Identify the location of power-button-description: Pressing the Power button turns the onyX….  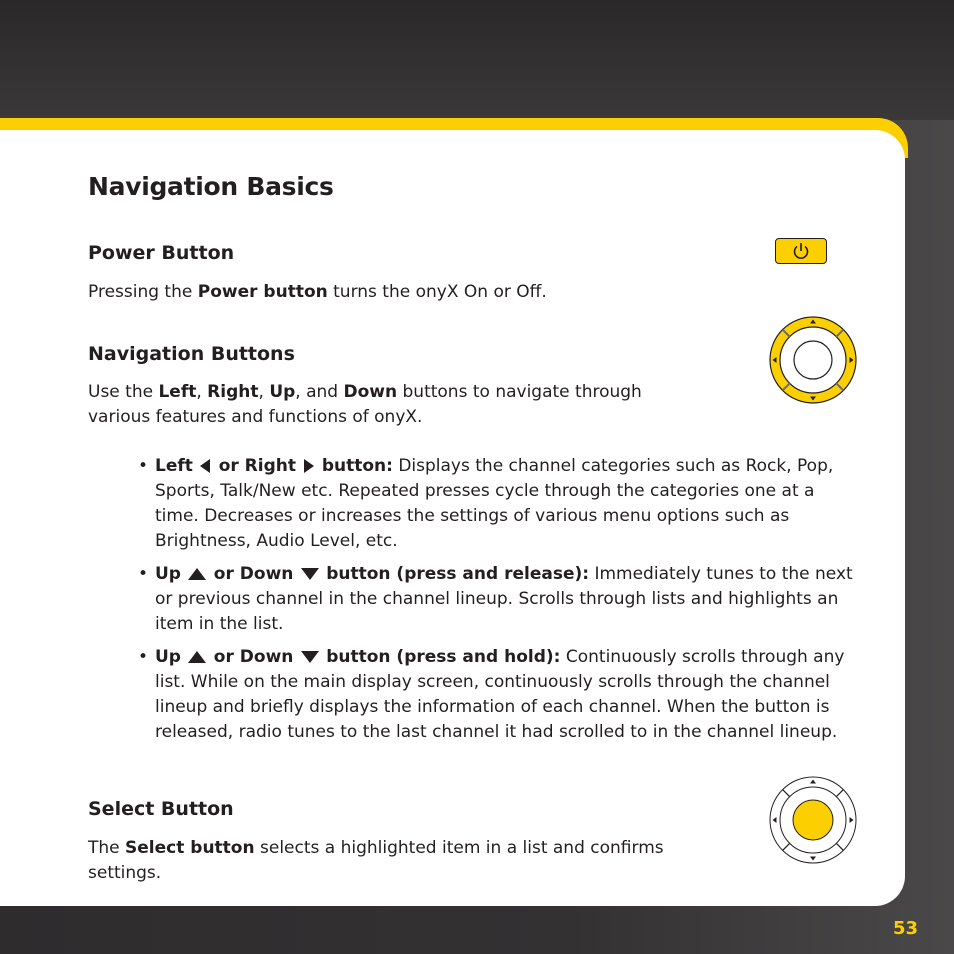
(317, 292).